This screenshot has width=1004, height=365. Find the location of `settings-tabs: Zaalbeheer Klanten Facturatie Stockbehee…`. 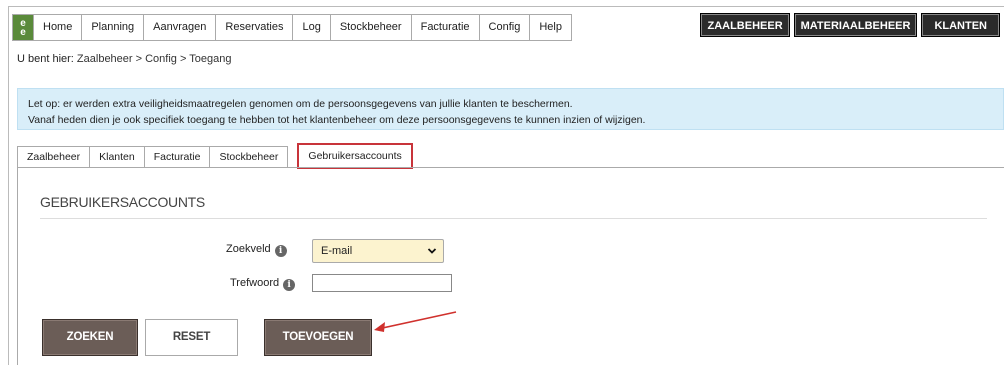

settings-tabs: Zaalbeheer Klanten Facturatie Stockbehee… is located at coordinates (215, 156).